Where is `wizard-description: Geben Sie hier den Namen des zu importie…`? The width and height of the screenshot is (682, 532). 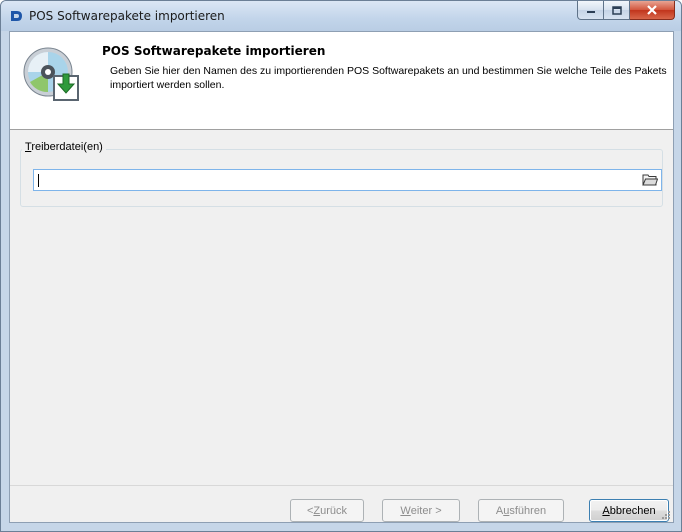
wizard-description: Geben Sie hier den Namen des zu importie… is located at coordinates (388, 78).